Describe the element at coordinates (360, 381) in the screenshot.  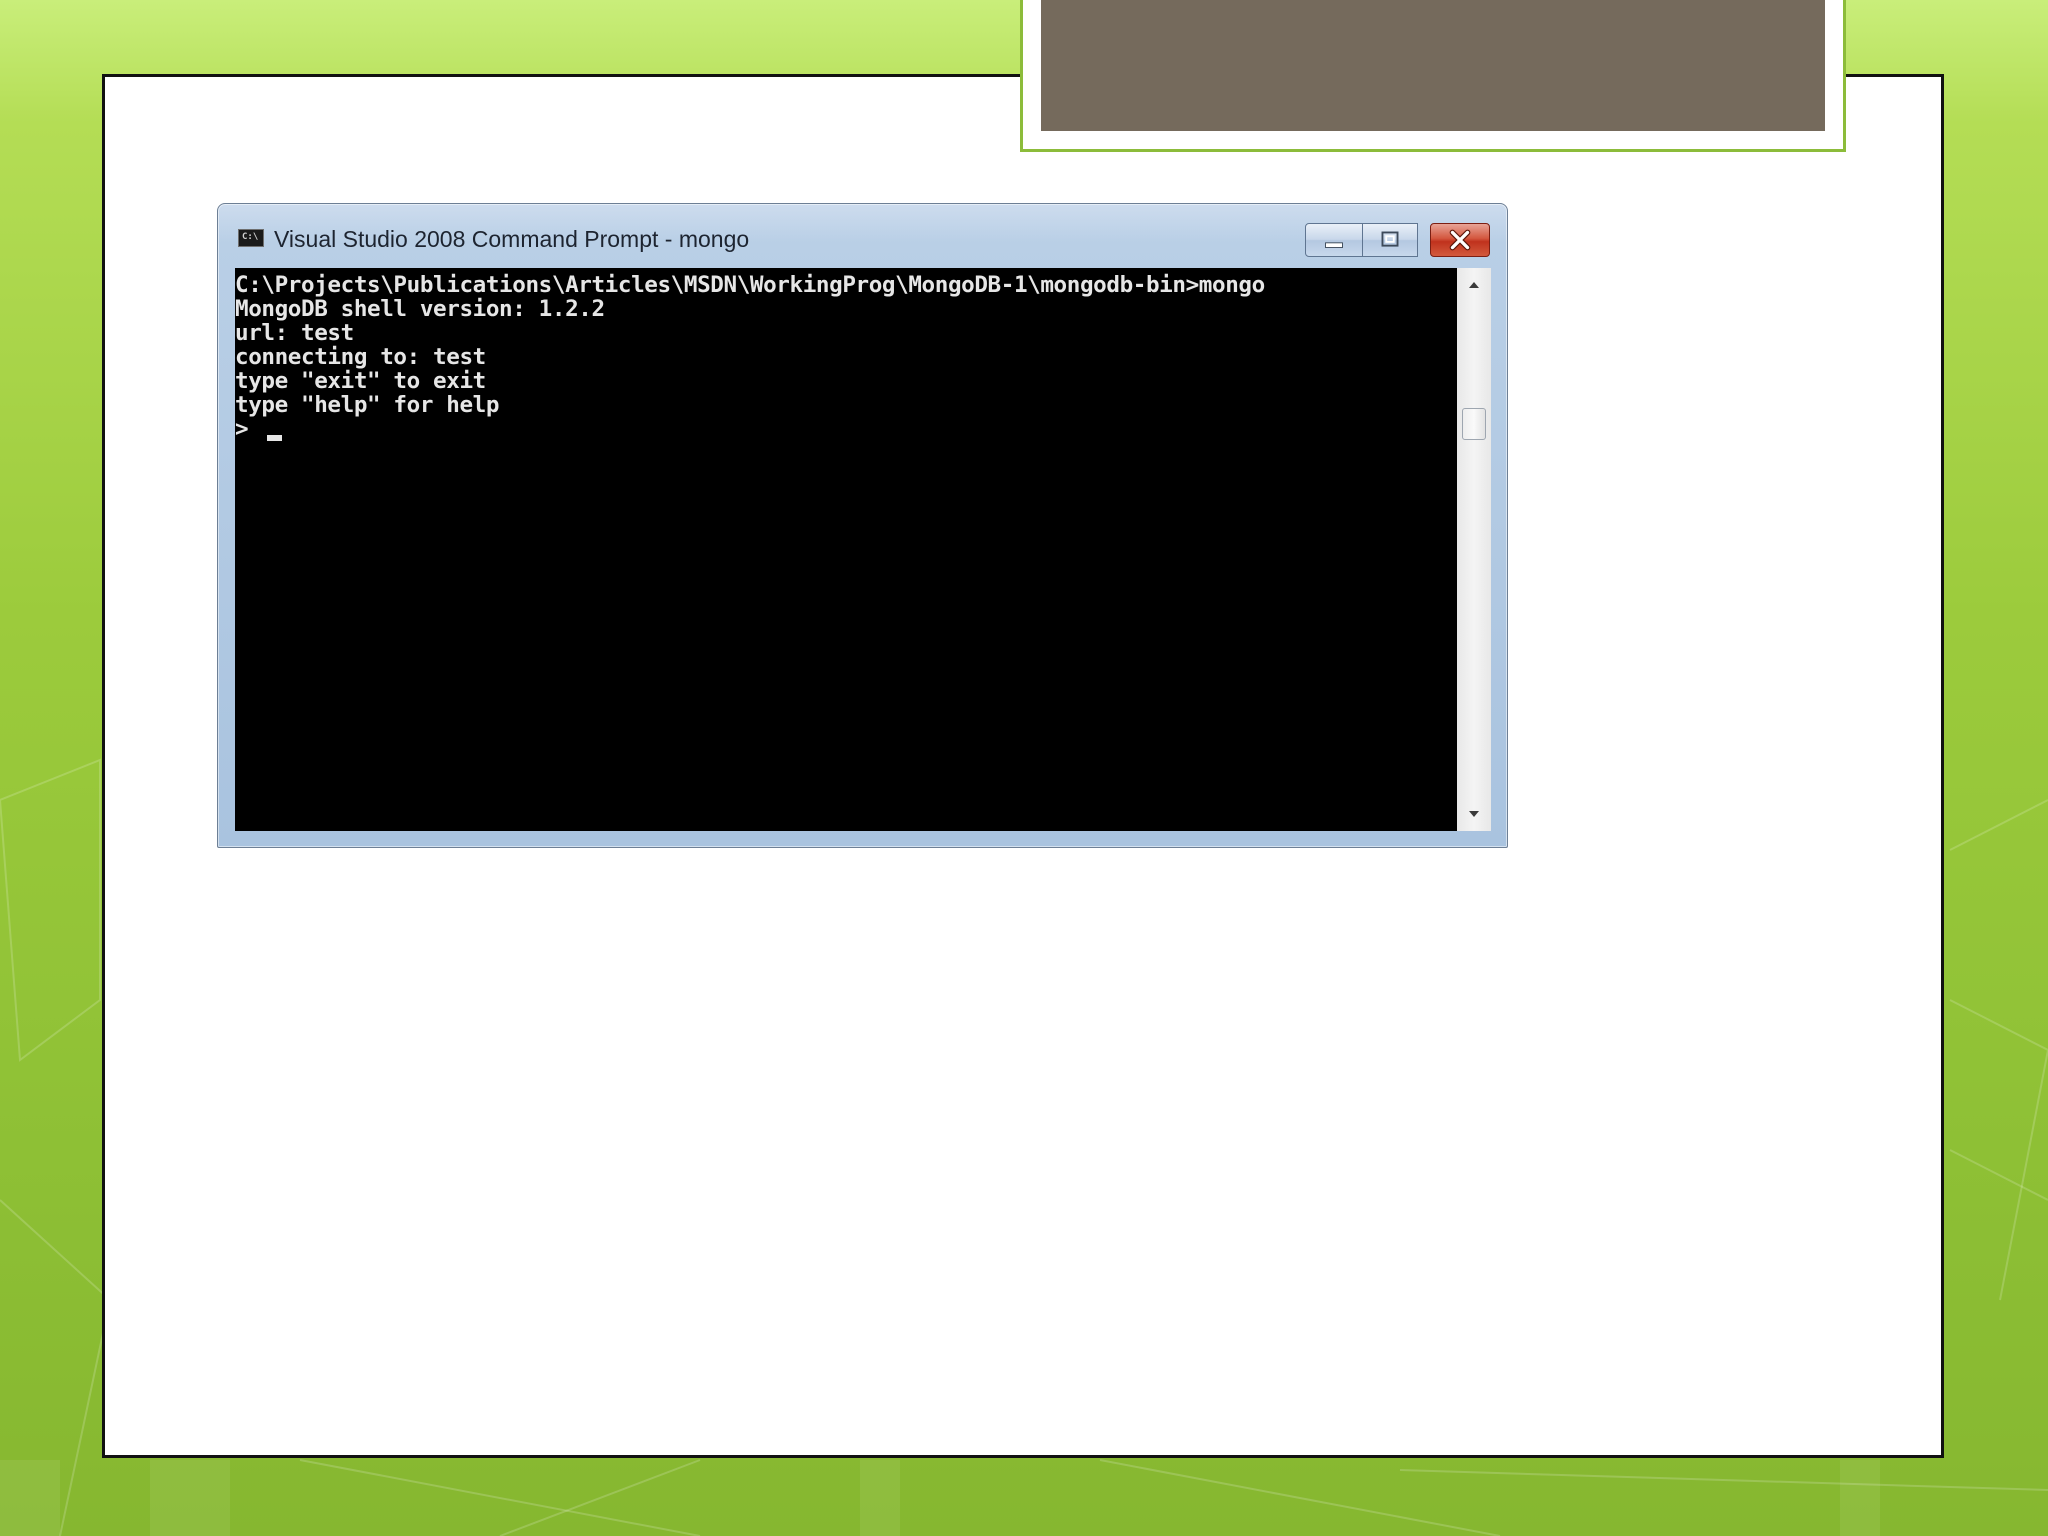
I see `console-line: type "exit" to exit` at that location.